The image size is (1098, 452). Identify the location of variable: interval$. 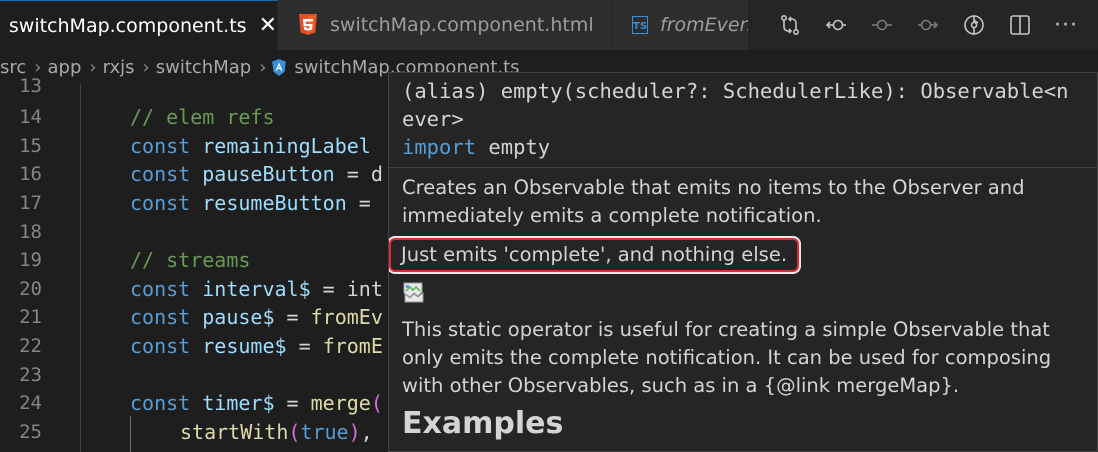
(256, 288).